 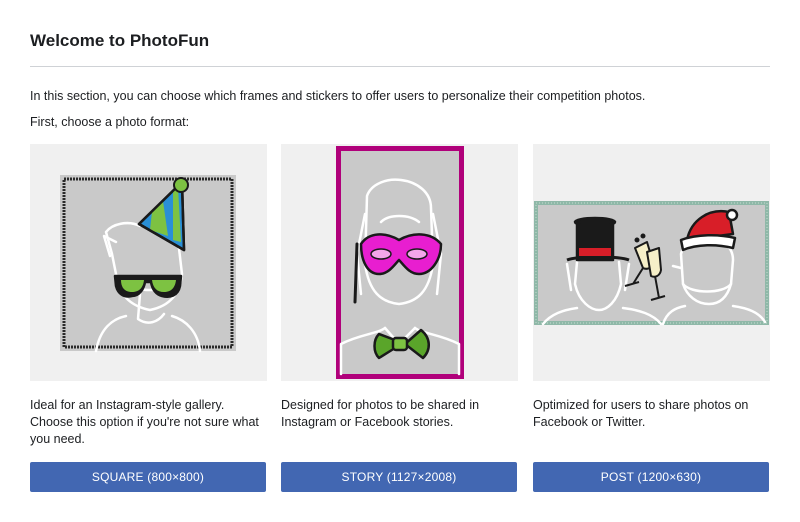 I want to click on story-preview-image, so click(x=399, y=262).